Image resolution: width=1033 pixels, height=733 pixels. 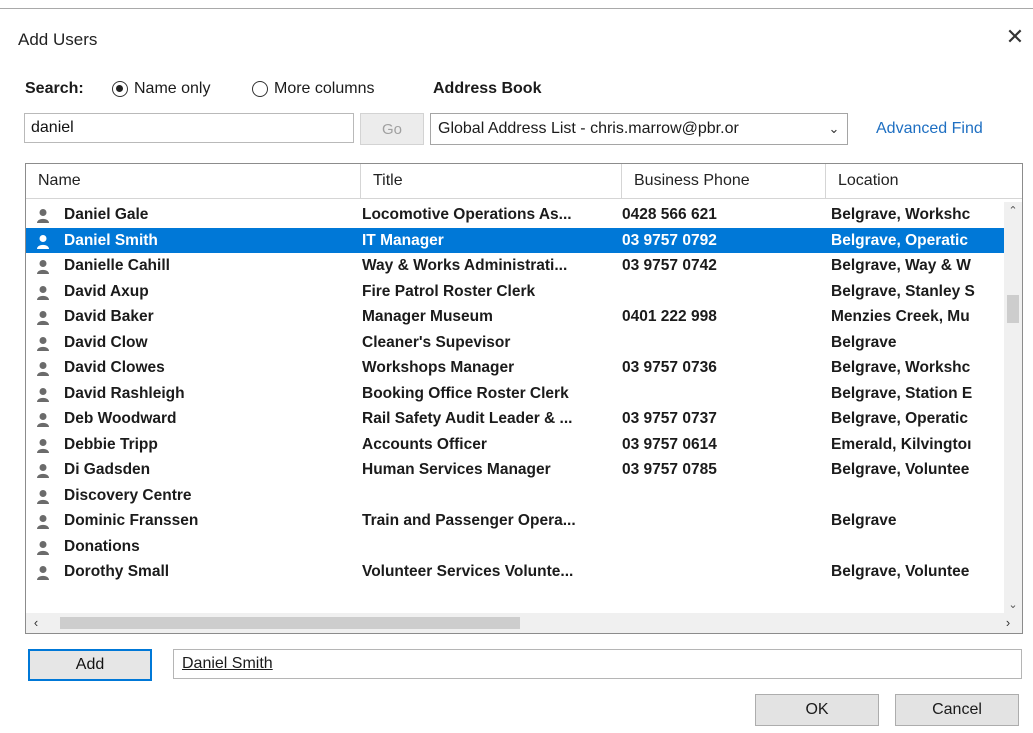 I want to click on radio-selected-icon, so click(x=120, y=89).